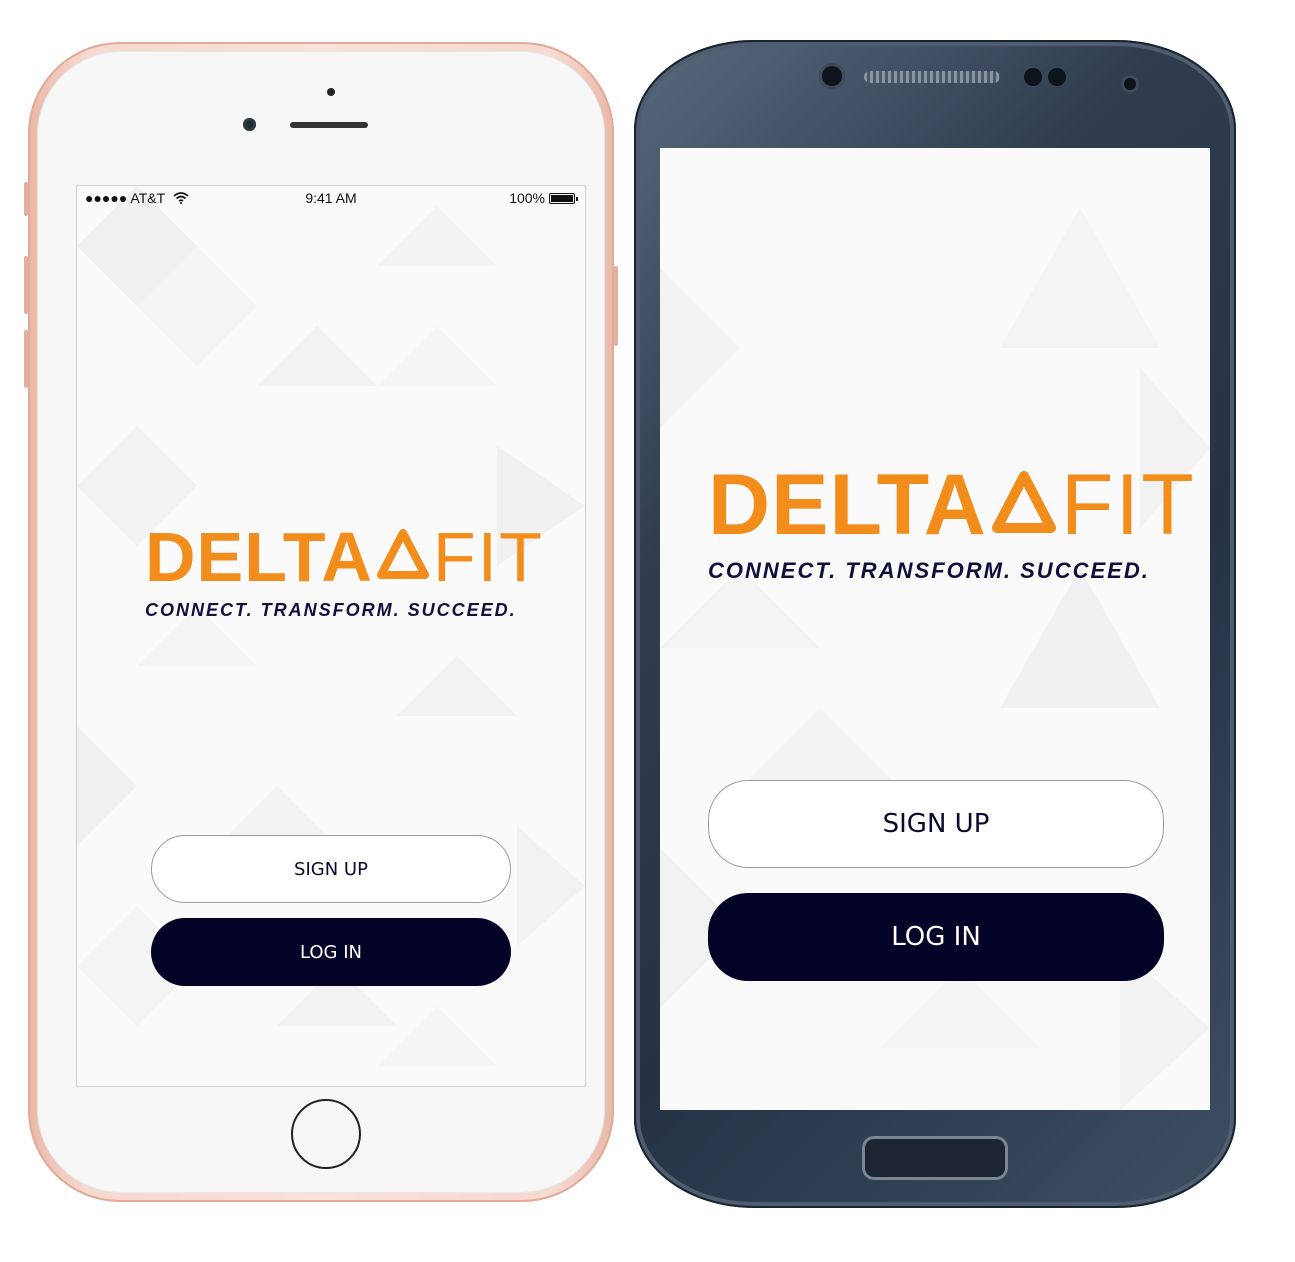 This screenshot has width=1295, height=1262. I want to click on volume-up-button, so click(26, 285).